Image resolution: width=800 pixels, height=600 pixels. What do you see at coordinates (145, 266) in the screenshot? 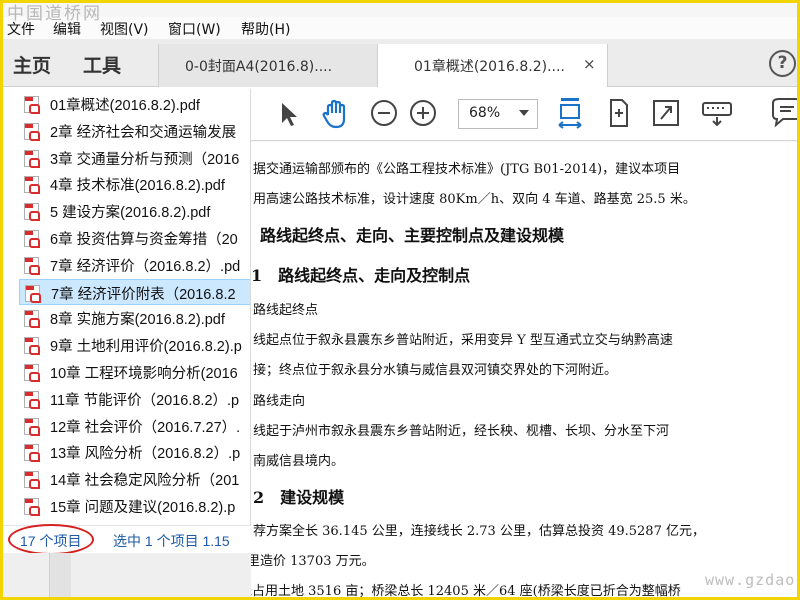
I see `file-name: 7章 经济评价（2016.8.2）.pd` at bounding box center [145, 266].